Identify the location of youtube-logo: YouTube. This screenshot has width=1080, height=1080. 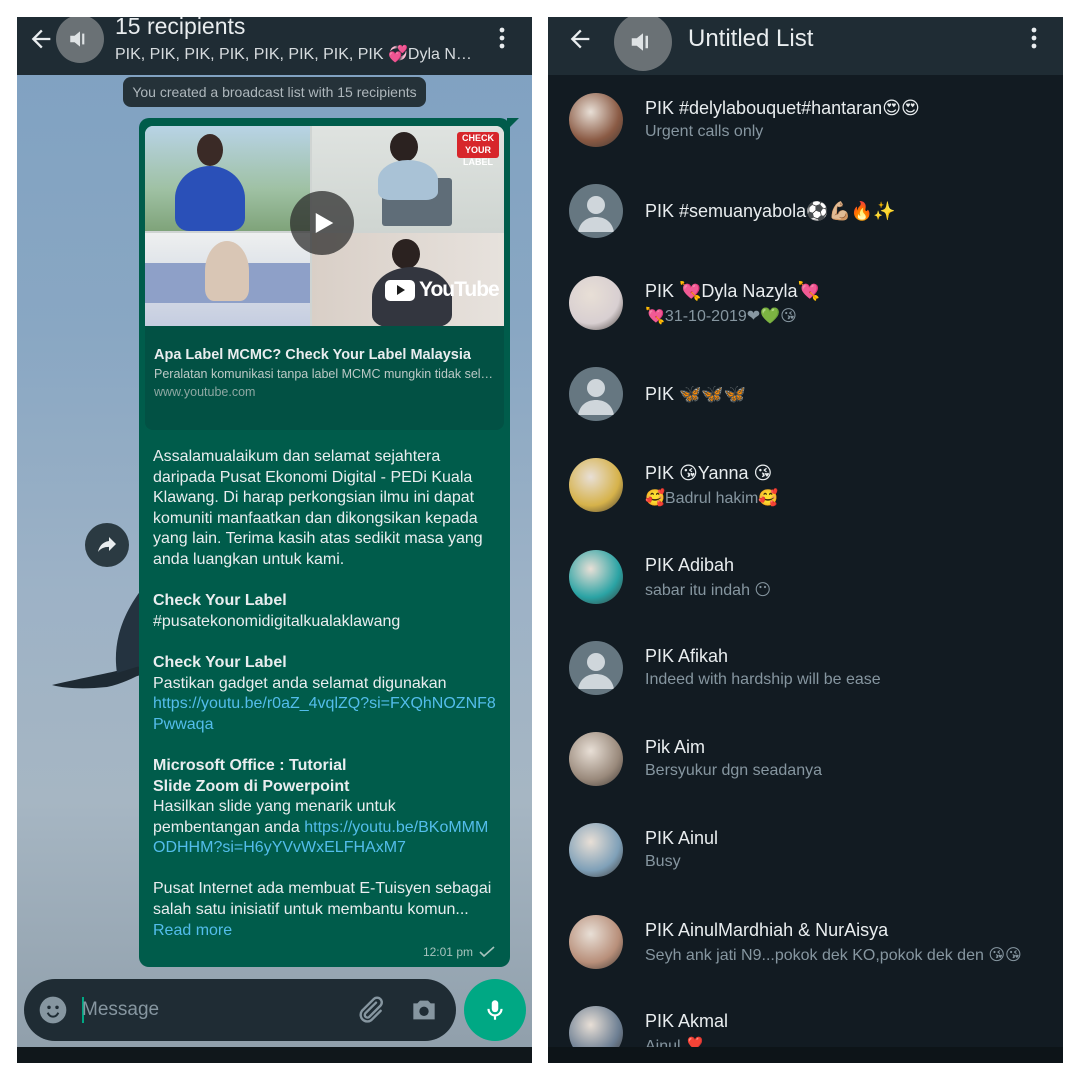
(442, 290).